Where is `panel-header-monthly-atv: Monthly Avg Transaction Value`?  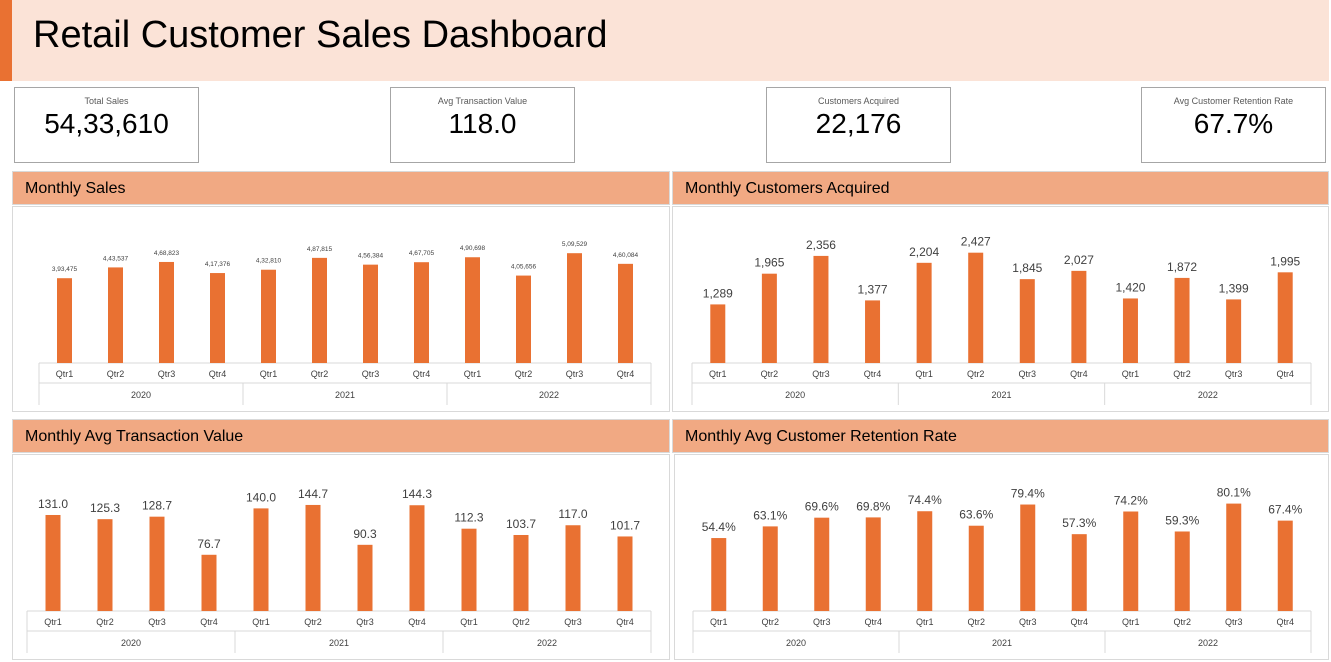 panel-header-monthly-atv: Monthly Avg Transaction Value is located at coordinates (341, 436).